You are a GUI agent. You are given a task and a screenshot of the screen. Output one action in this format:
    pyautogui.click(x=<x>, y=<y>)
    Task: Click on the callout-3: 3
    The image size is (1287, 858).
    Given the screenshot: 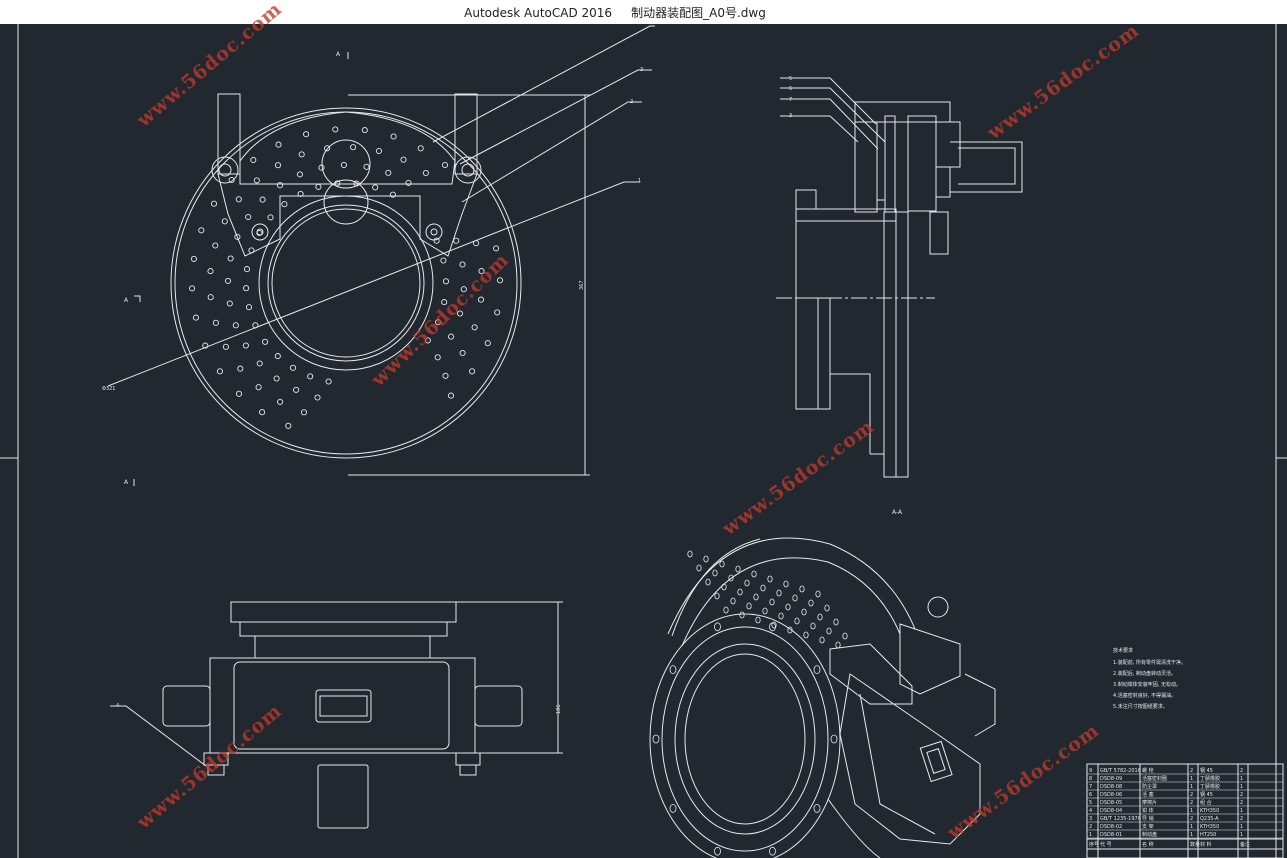 What is the action you would take?
    pyautogui.click(x=641, y=70)
    